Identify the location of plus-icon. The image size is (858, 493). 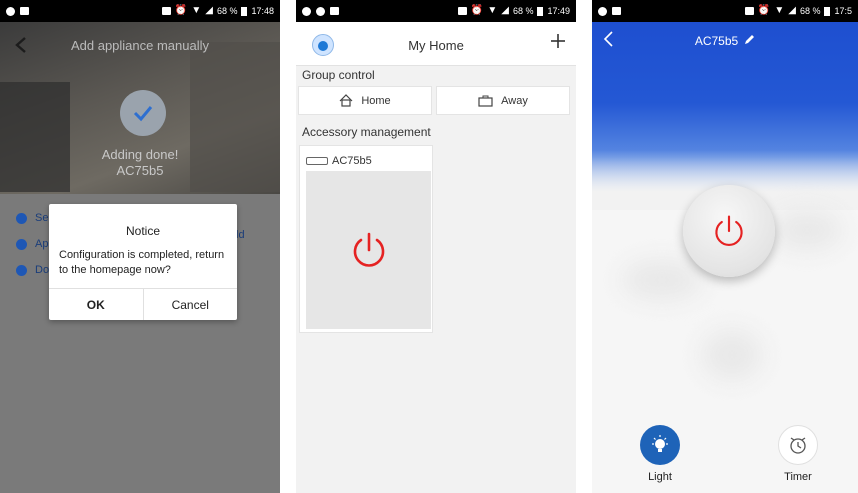
(558, 41).